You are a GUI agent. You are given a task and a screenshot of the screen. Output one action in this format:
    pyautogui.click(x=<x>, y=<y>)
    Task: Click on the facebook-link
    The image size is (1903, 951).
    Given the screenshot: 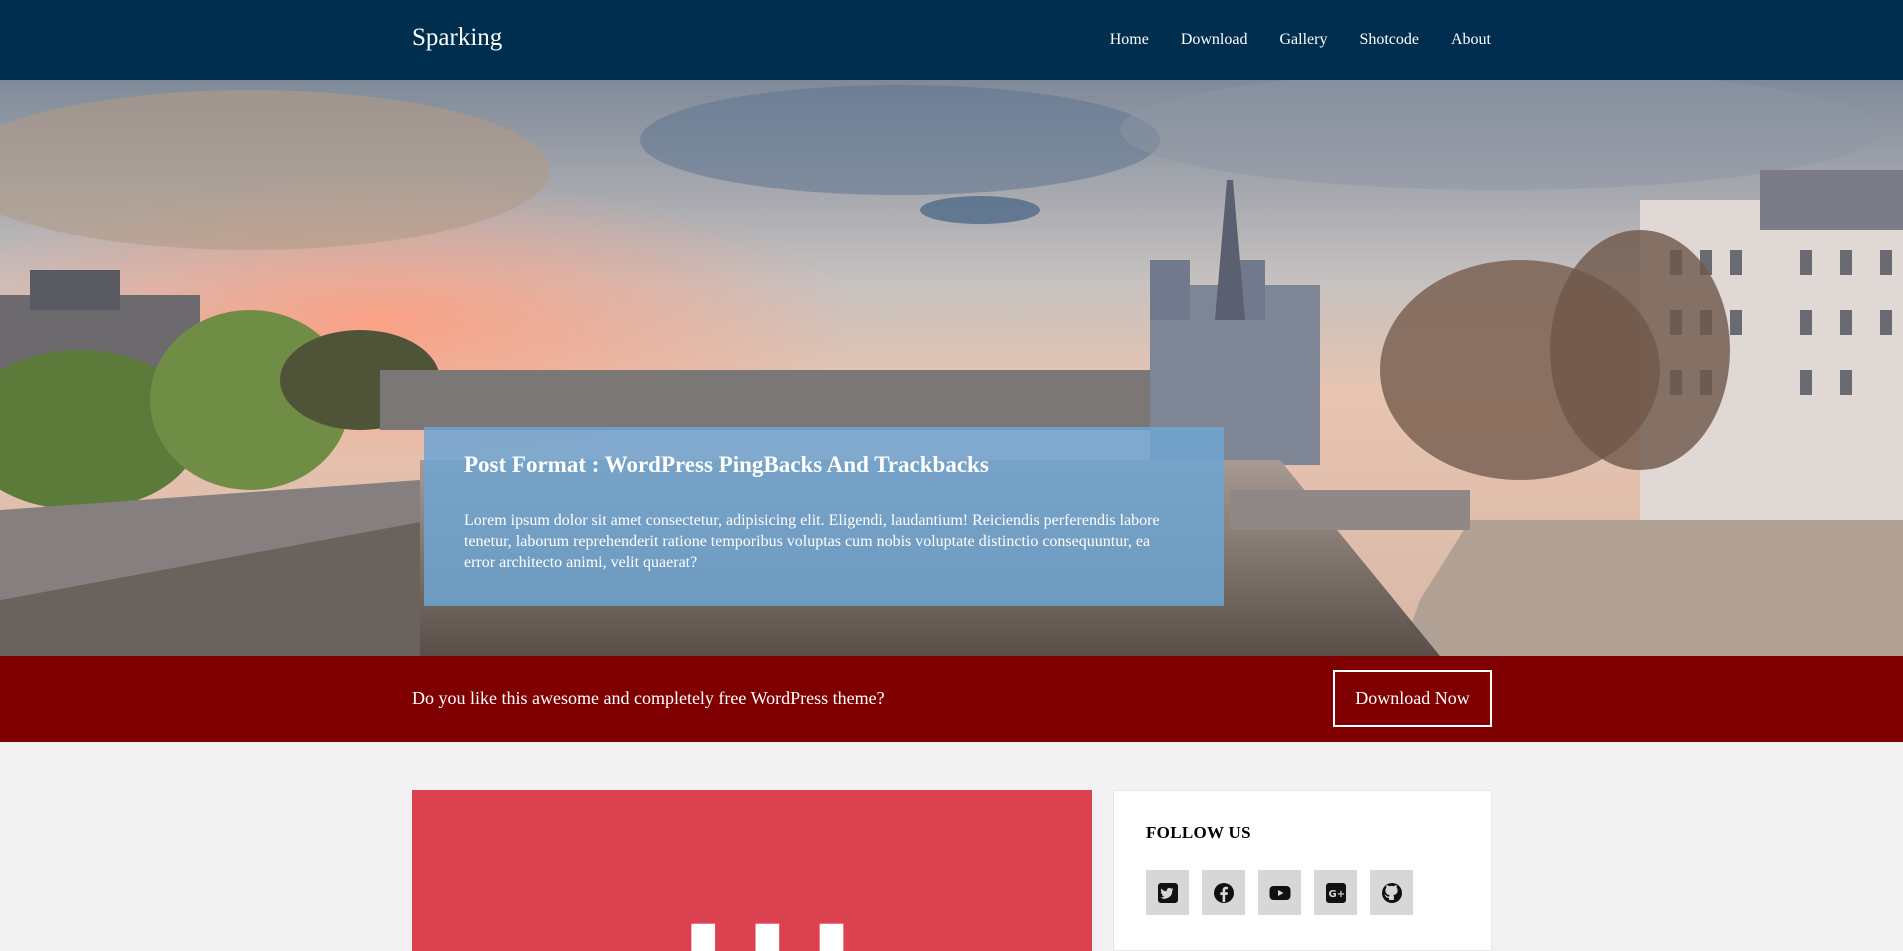 What is the action you would take?
    pyautogui.click(x=1223, y=892)
    